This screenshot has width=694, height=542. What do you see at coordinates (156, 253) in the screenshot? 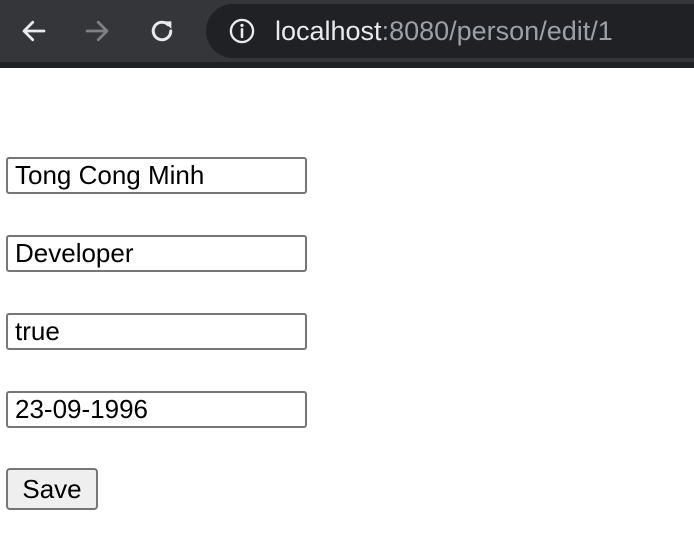
I see `job-input` at bounding box center [156, 253].